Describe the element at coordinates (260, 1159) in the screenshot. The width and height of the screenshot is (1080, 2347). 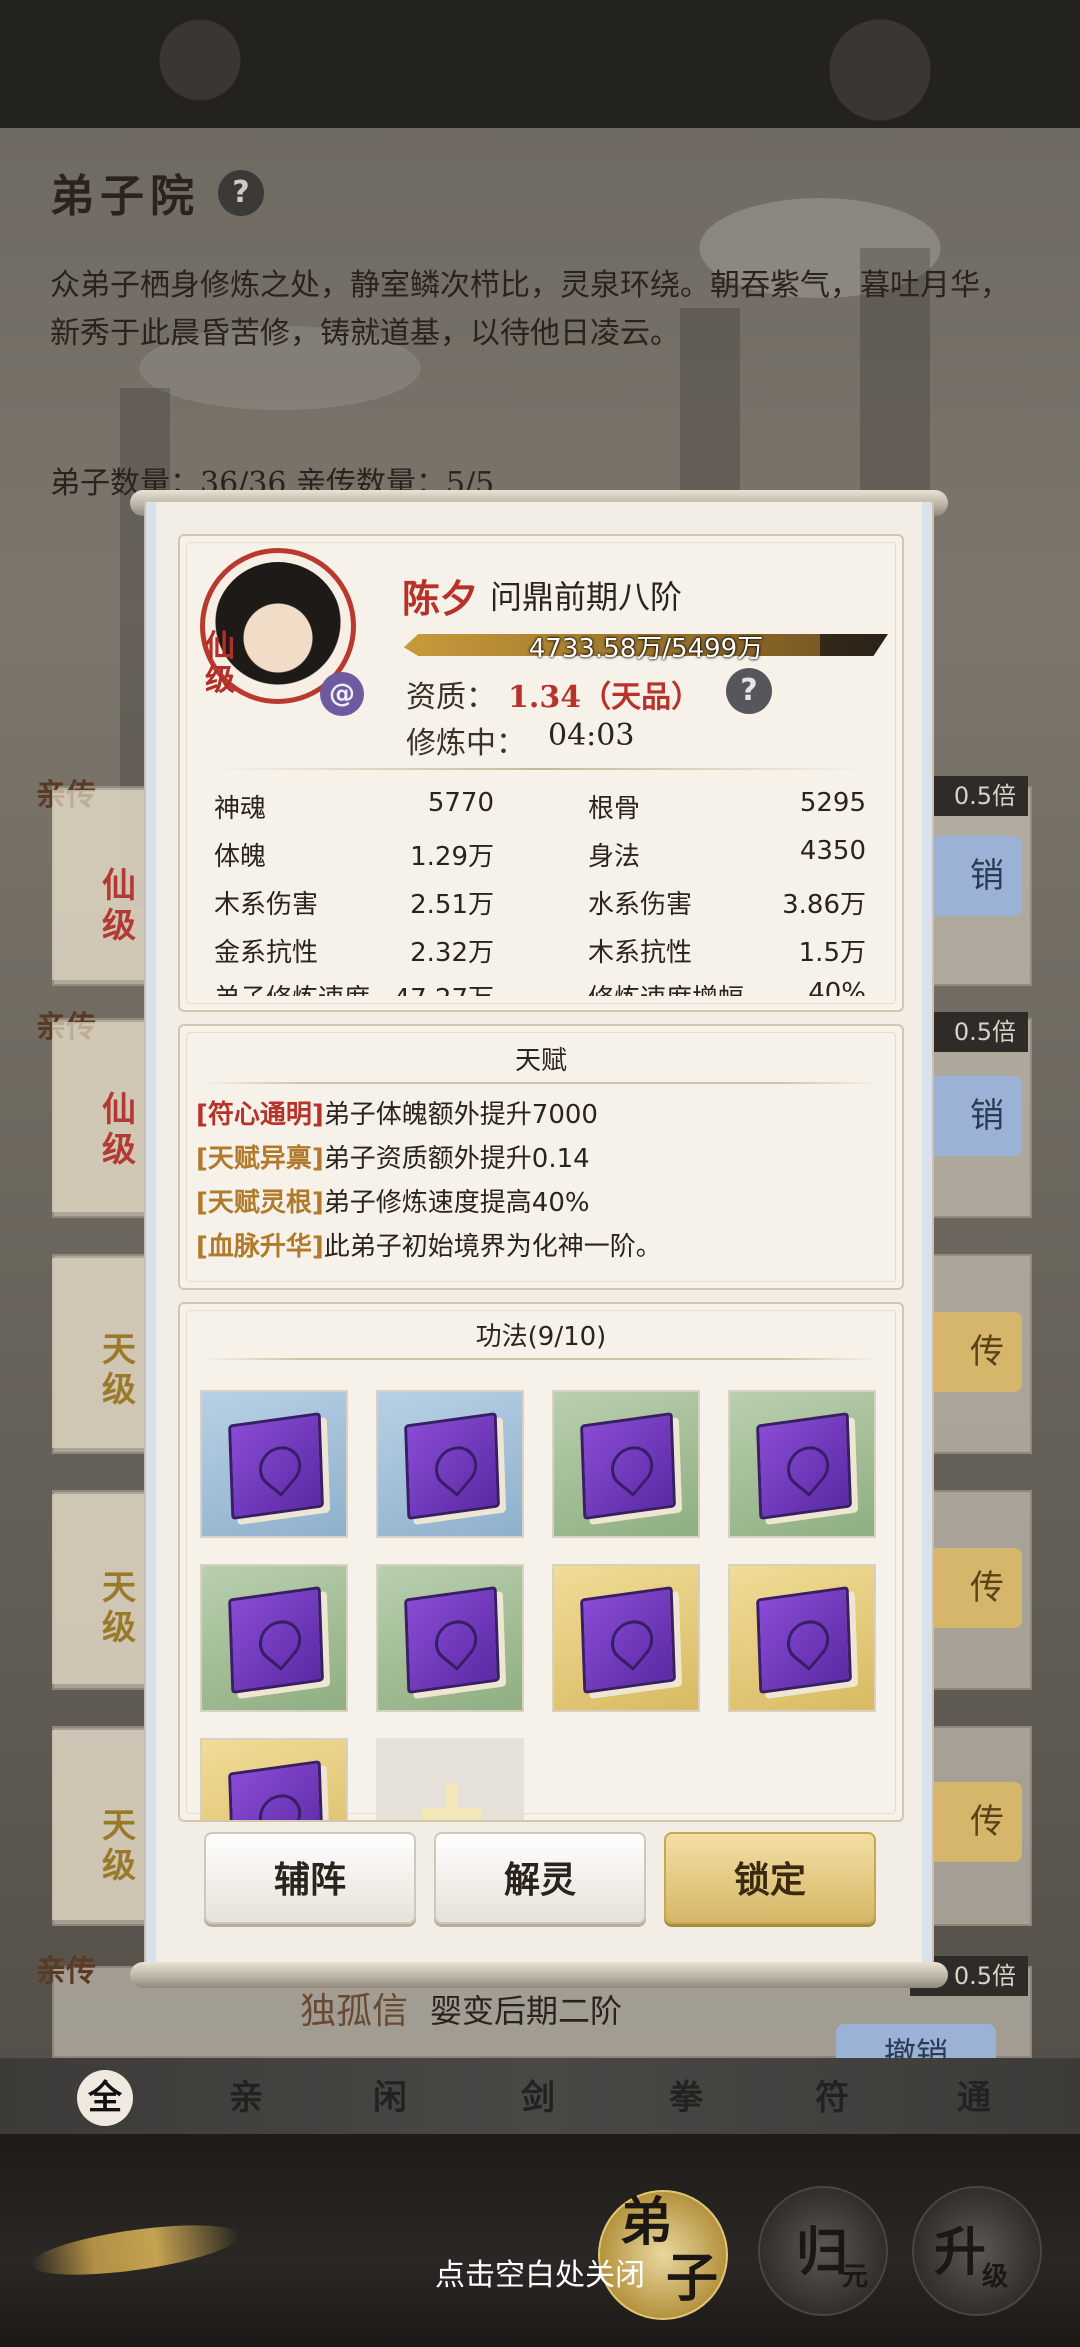
I see `talent-tag: [天赋异禀]` at that location.